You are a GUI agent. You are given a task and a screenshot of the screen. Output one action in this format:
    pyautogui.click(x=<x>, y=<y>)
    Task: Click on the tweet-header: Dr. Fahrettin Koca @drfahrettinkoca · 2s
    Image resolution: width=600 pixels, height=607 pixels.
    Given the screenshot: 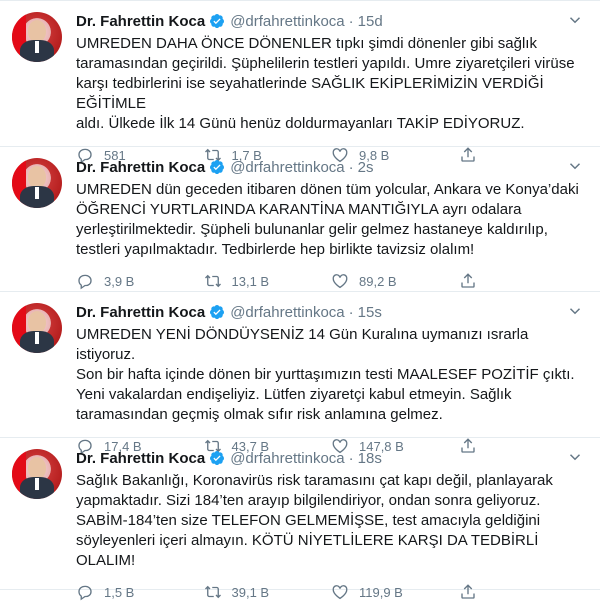 What is the action you would take?
    pyautogui.click(x=331, y=167)
    